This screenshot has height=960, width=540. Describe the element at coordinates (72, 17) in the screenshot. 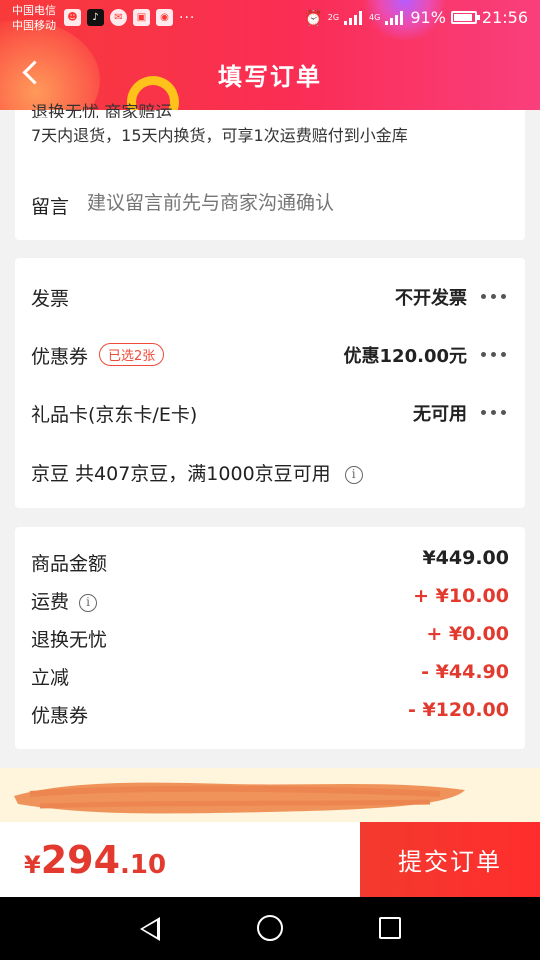

I see `app-notification-icon: ☻` at that location.